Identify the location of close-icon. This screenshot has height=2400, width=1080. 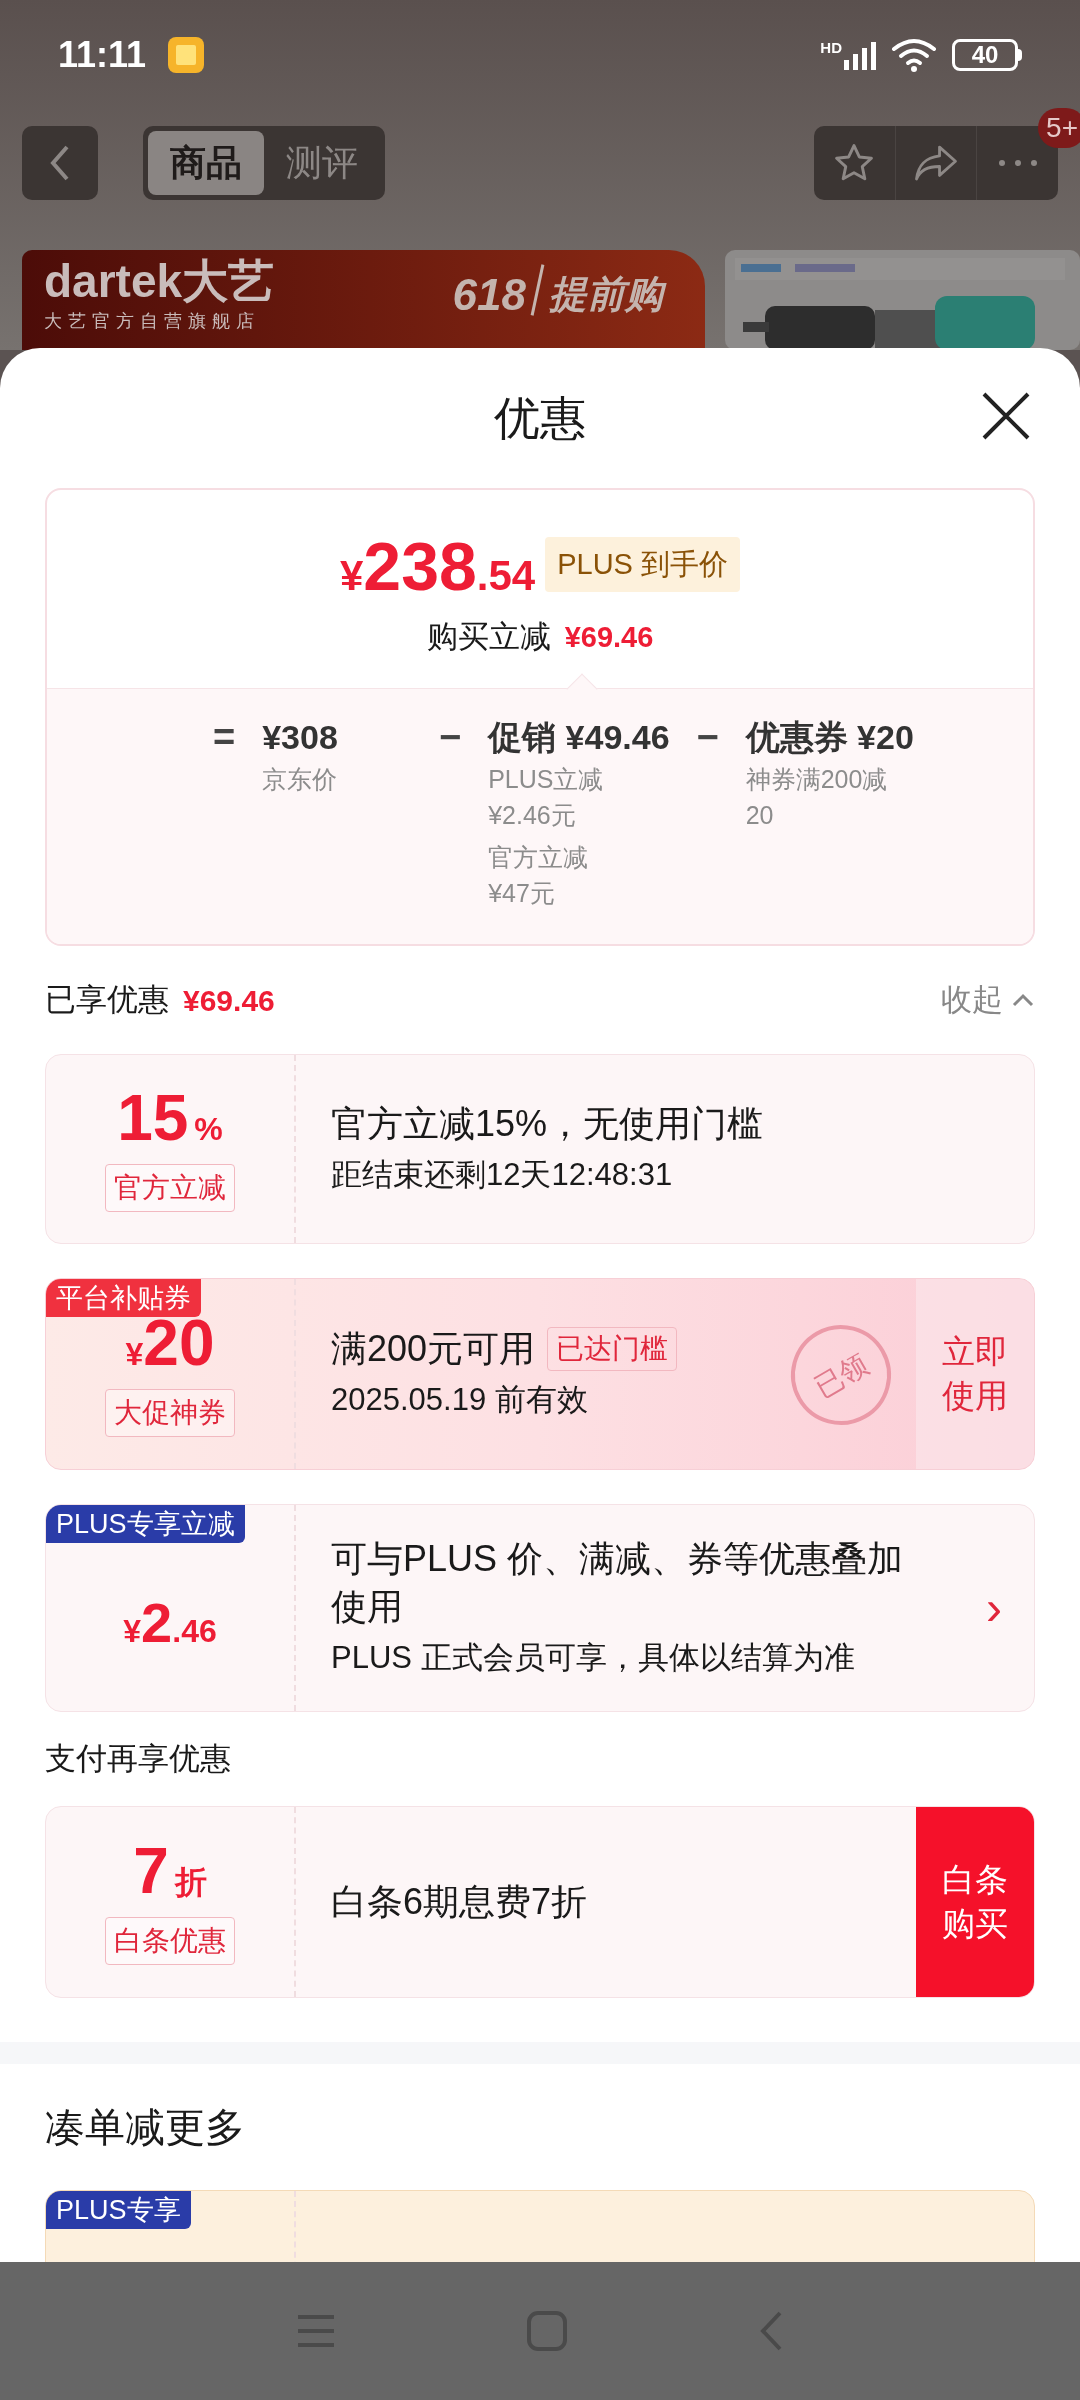
(1006, 416).